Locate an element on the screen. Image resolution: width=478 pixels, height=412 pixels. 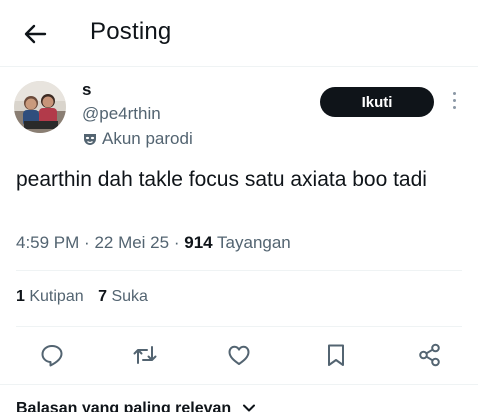
author-name: s is located at coordinates (86, 90).